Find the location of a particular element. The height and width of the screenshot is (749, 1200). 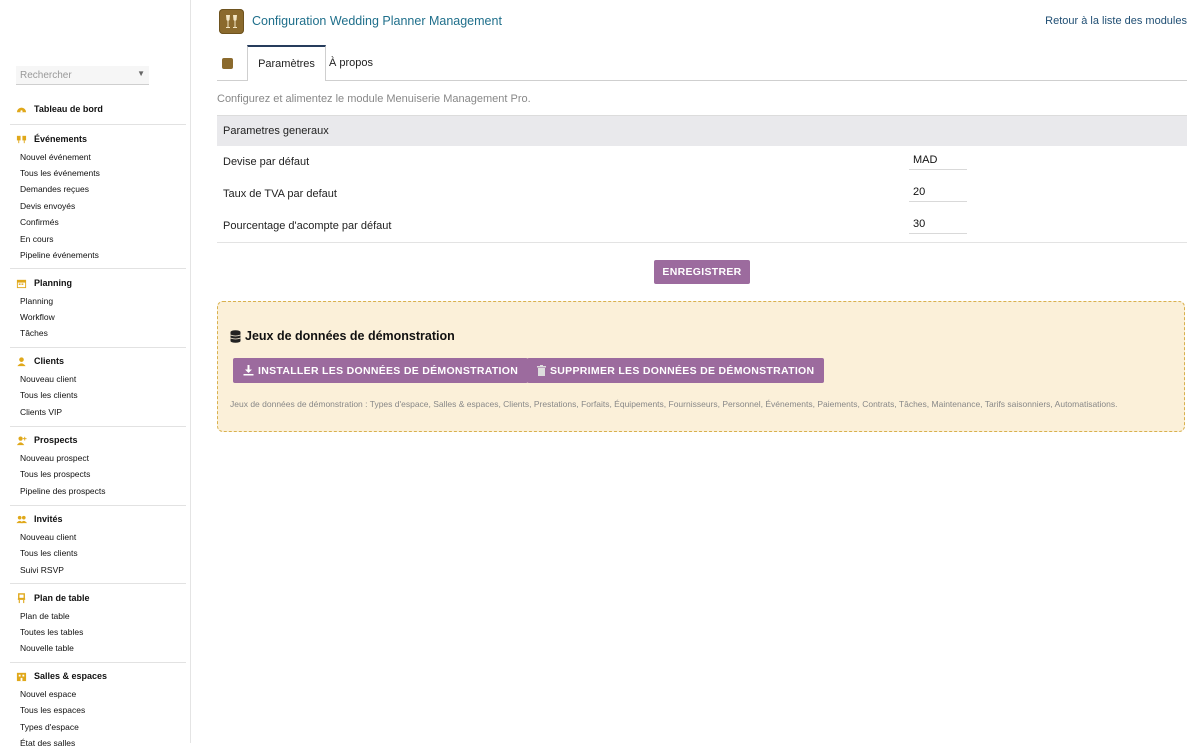

sidebar-item-suivi-rsvp: Suivi RSVP is located at coordinates (42, 570).